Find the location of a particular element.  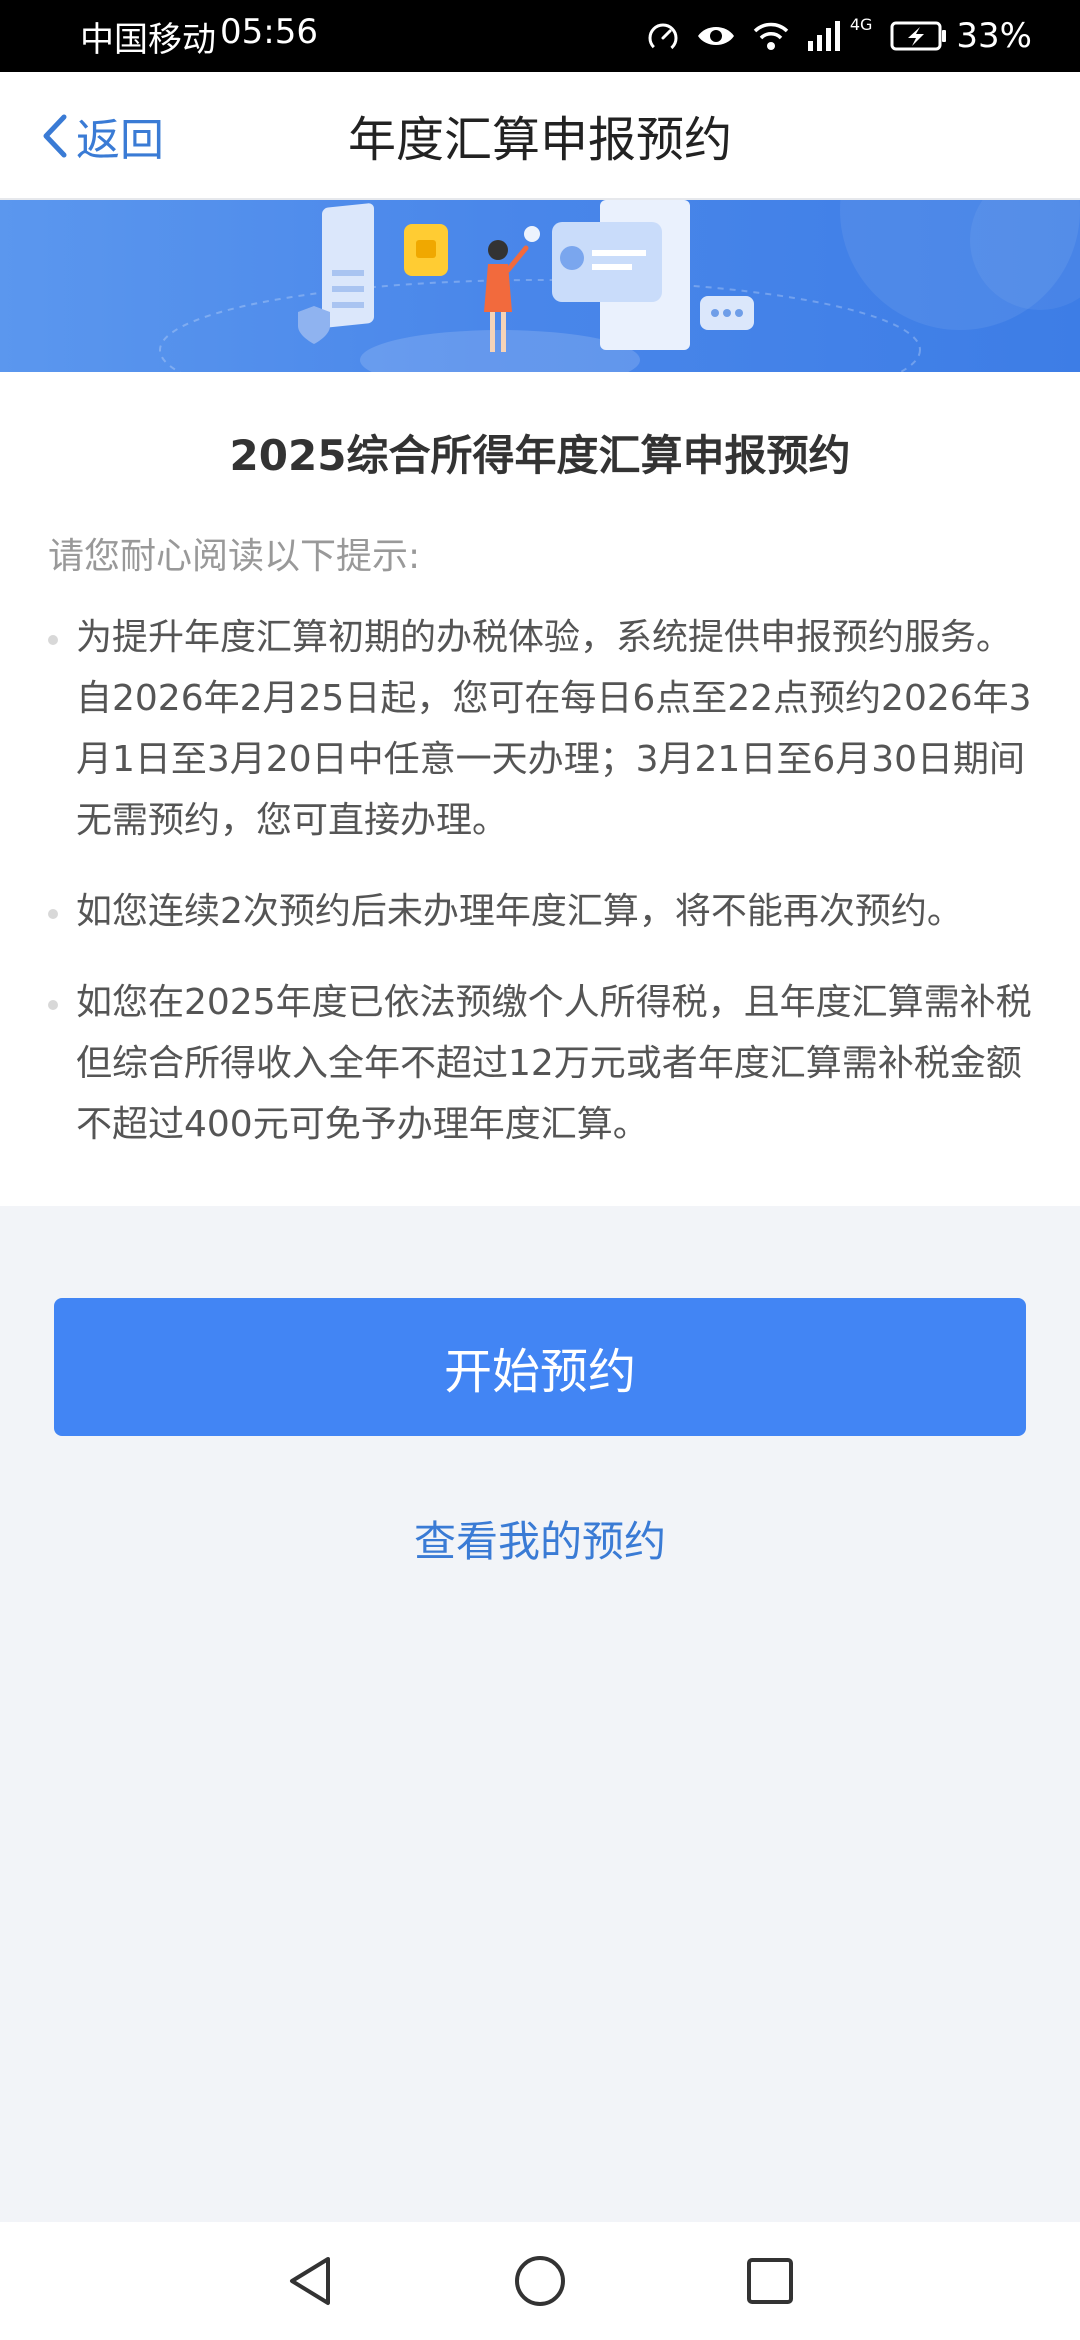

system-nav-bar is located at coordinates (540, 2281).